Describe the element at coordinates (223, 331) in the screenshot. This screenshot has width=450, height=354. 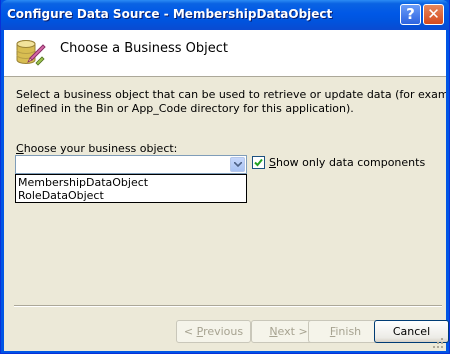
I see `previous-button-text: revious` at that location.